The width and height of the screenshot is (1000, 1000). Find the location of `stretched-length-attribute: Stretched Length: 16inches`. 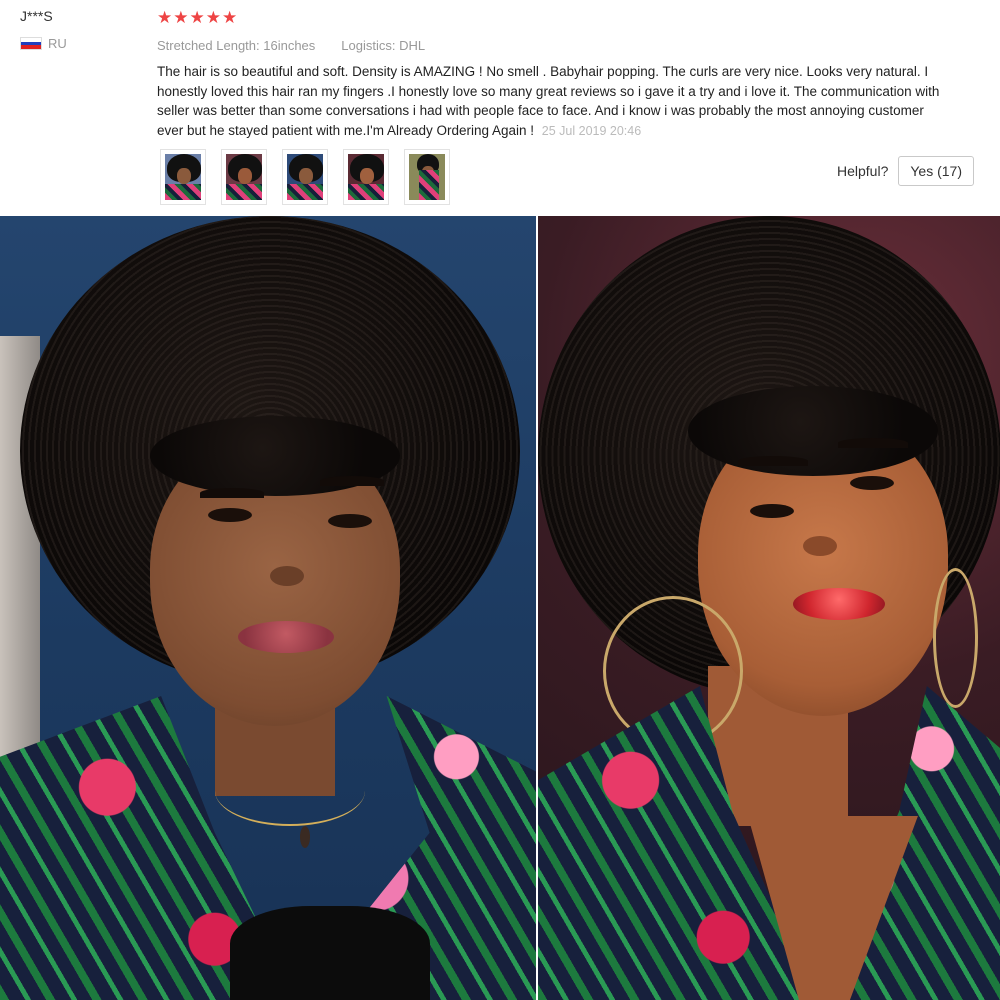

stretched-length-attribute: Stretched Length: 16inches is located at coordinates (236, 45).